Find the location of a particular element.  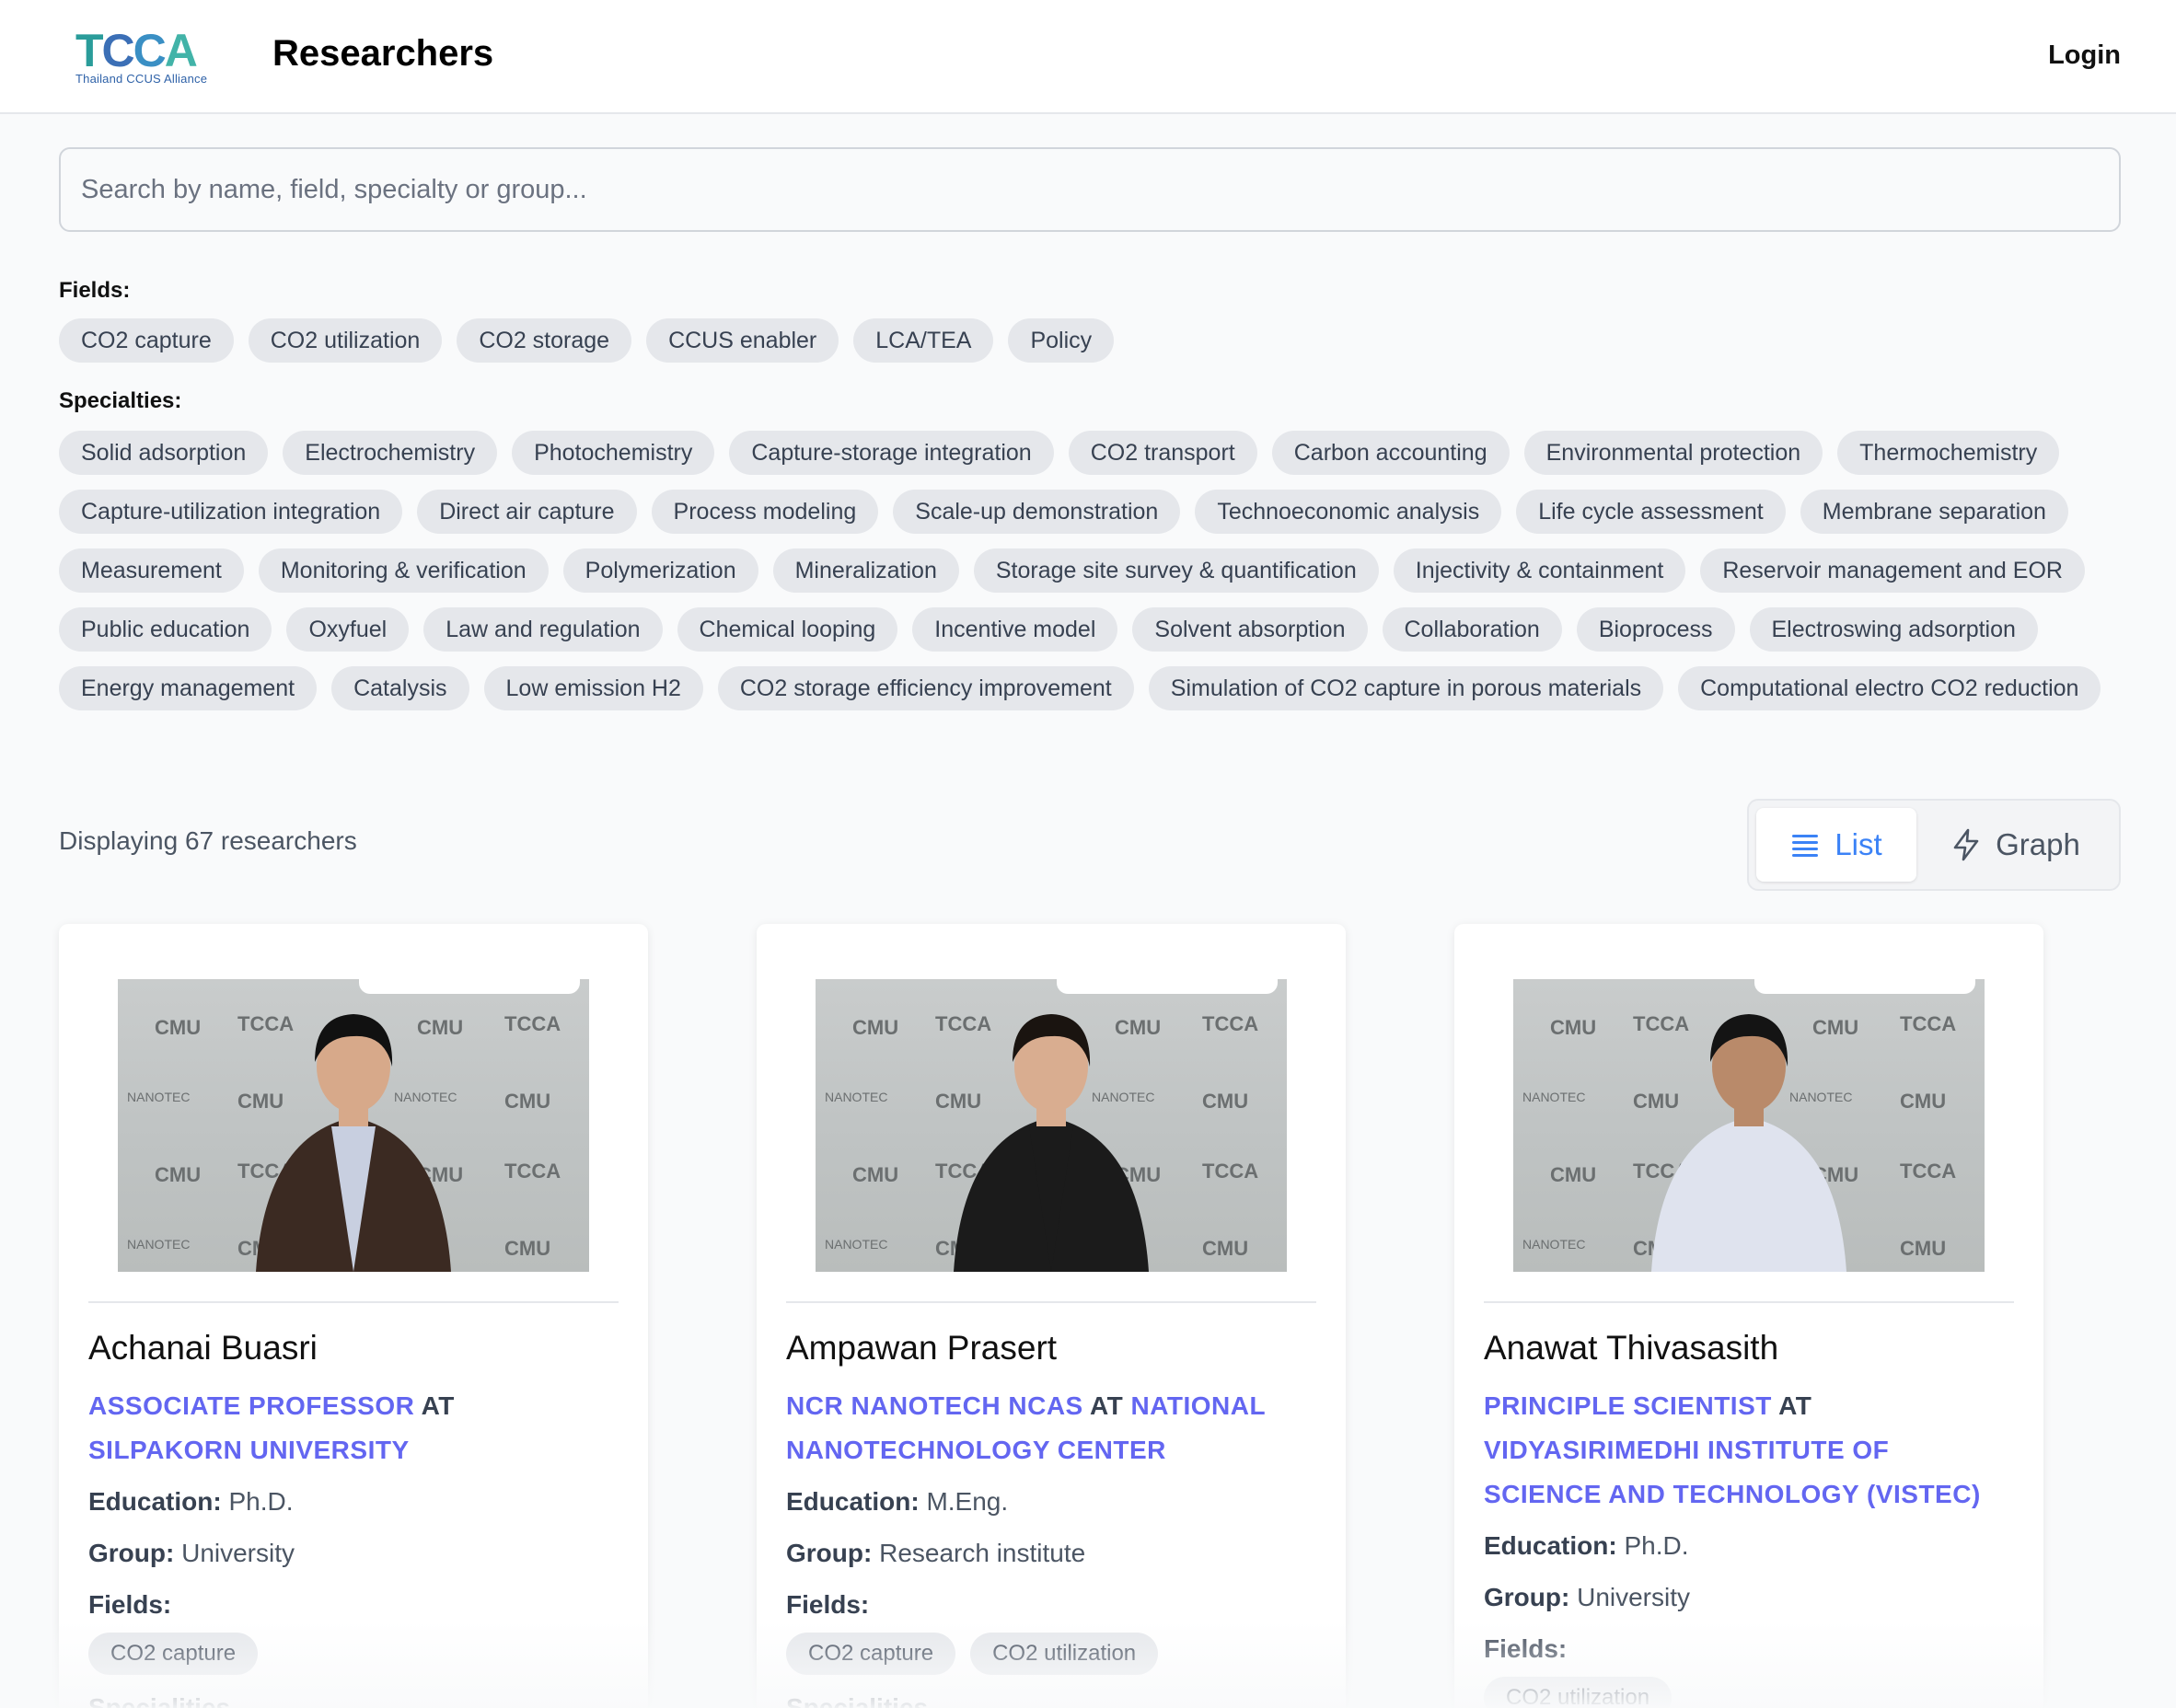

specialty-chip: Solvent absorption is located at coordinates (1250, 629).